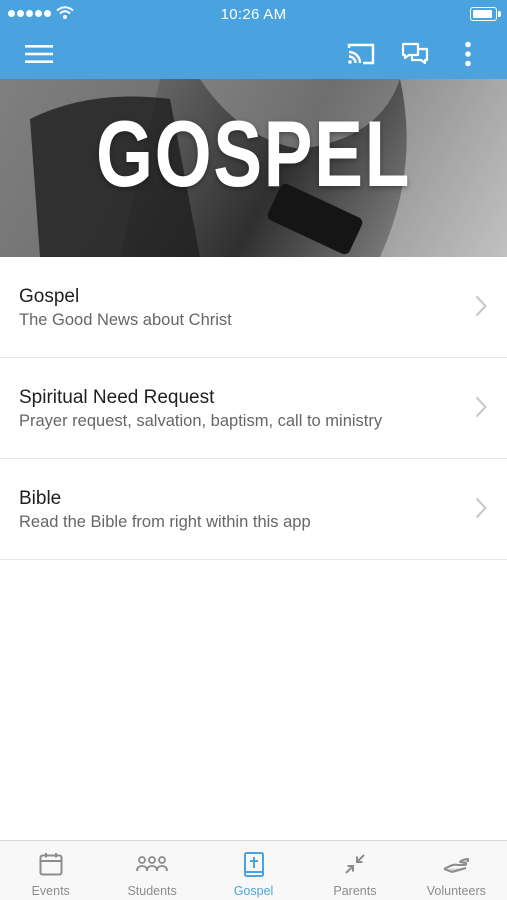  I want to click on cast-button, so click(361, 53).